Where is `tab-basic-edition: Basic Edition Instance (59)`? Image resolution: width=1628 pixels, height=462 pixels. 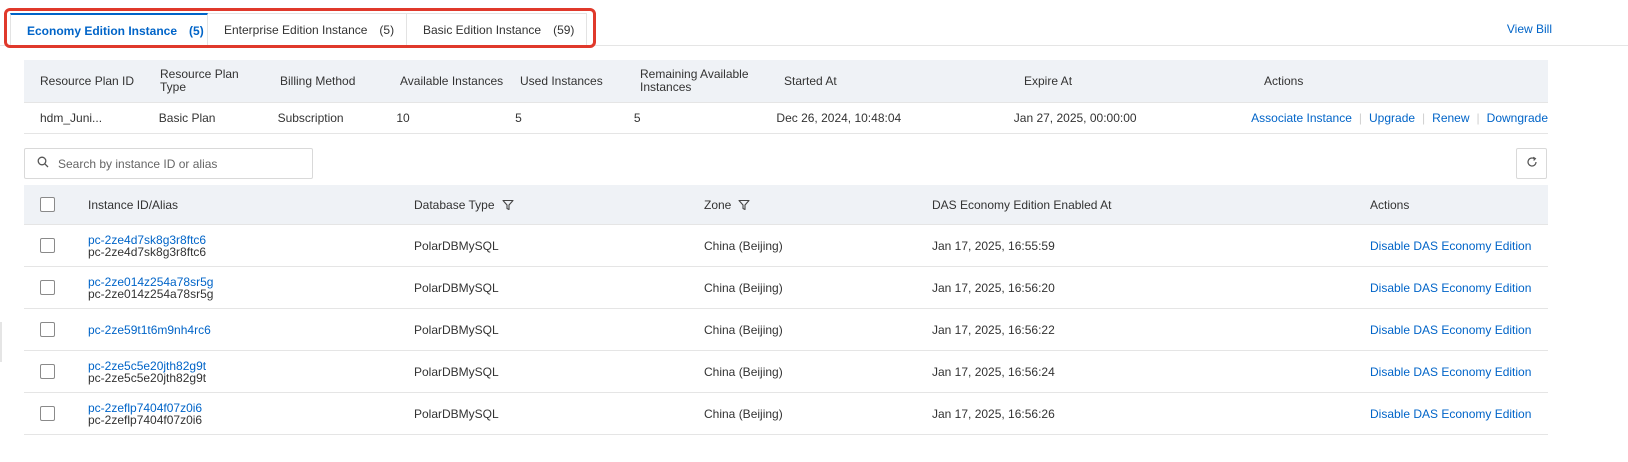
tab-basic-edition: Basic Edition Instance (59) is located at coordinates (497, 29).